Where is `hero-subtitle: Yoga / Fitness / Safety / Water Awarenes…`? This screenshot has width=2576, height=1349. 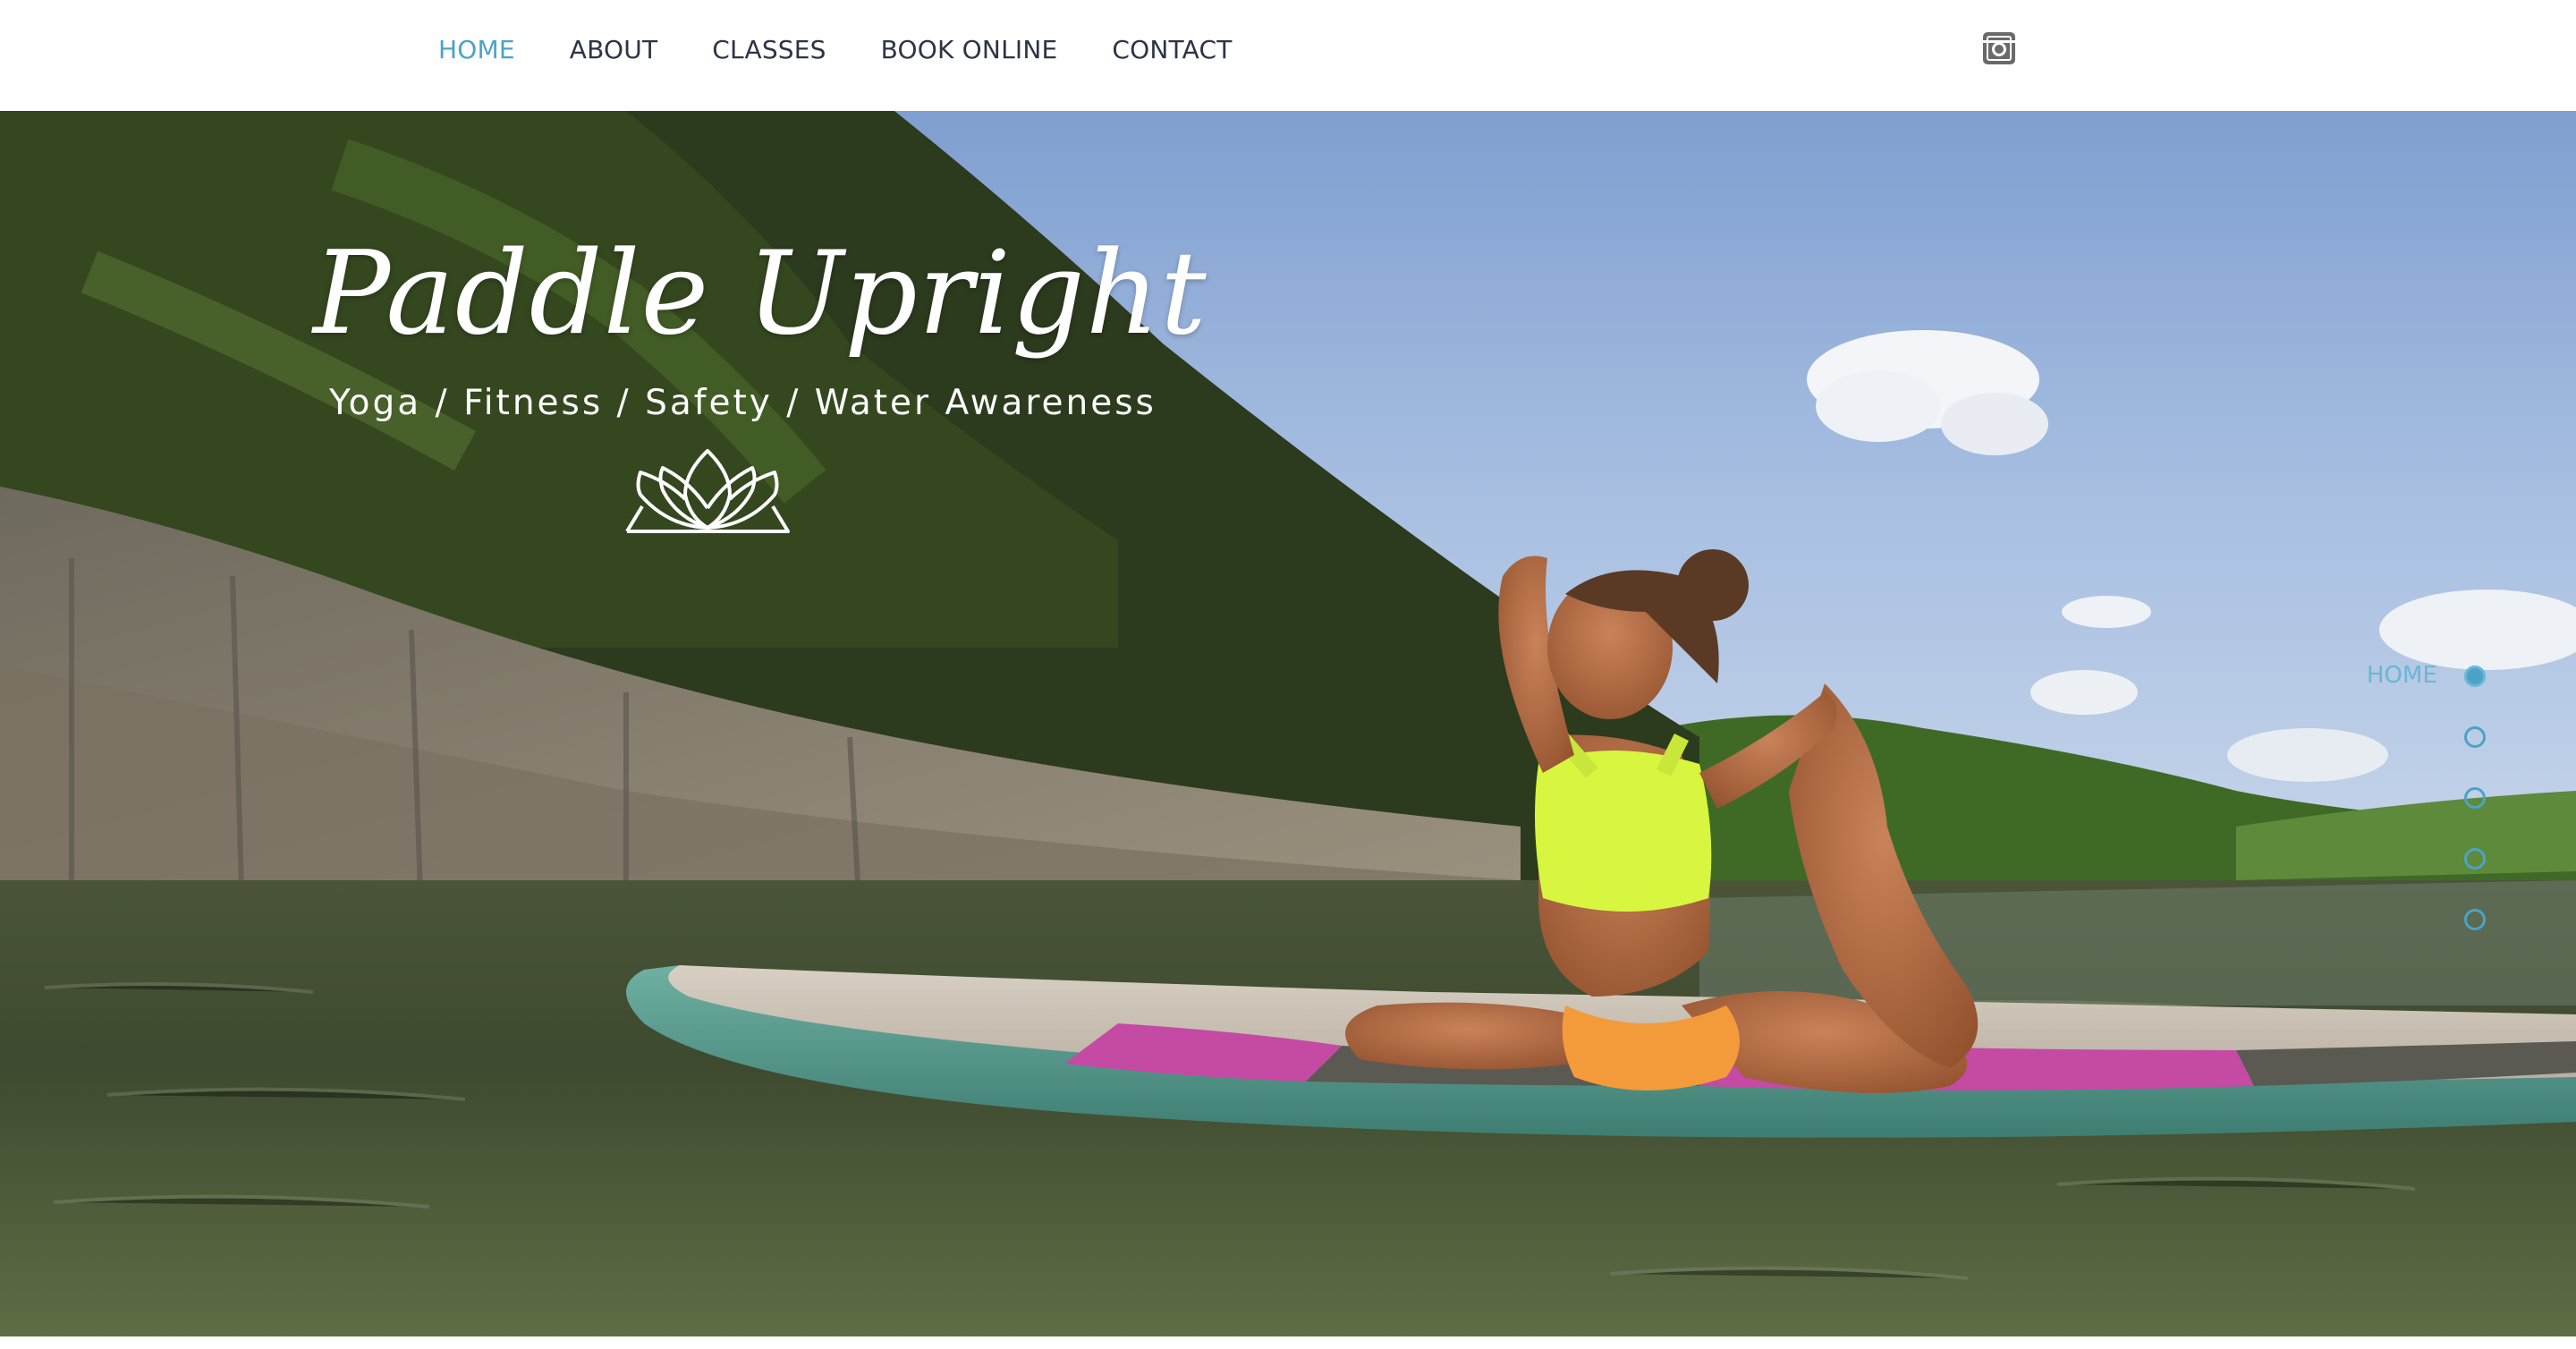
hero-subtitle: Yoga / Fitness / Safety / Water Awarenes… is located at coordinates (743, 403).